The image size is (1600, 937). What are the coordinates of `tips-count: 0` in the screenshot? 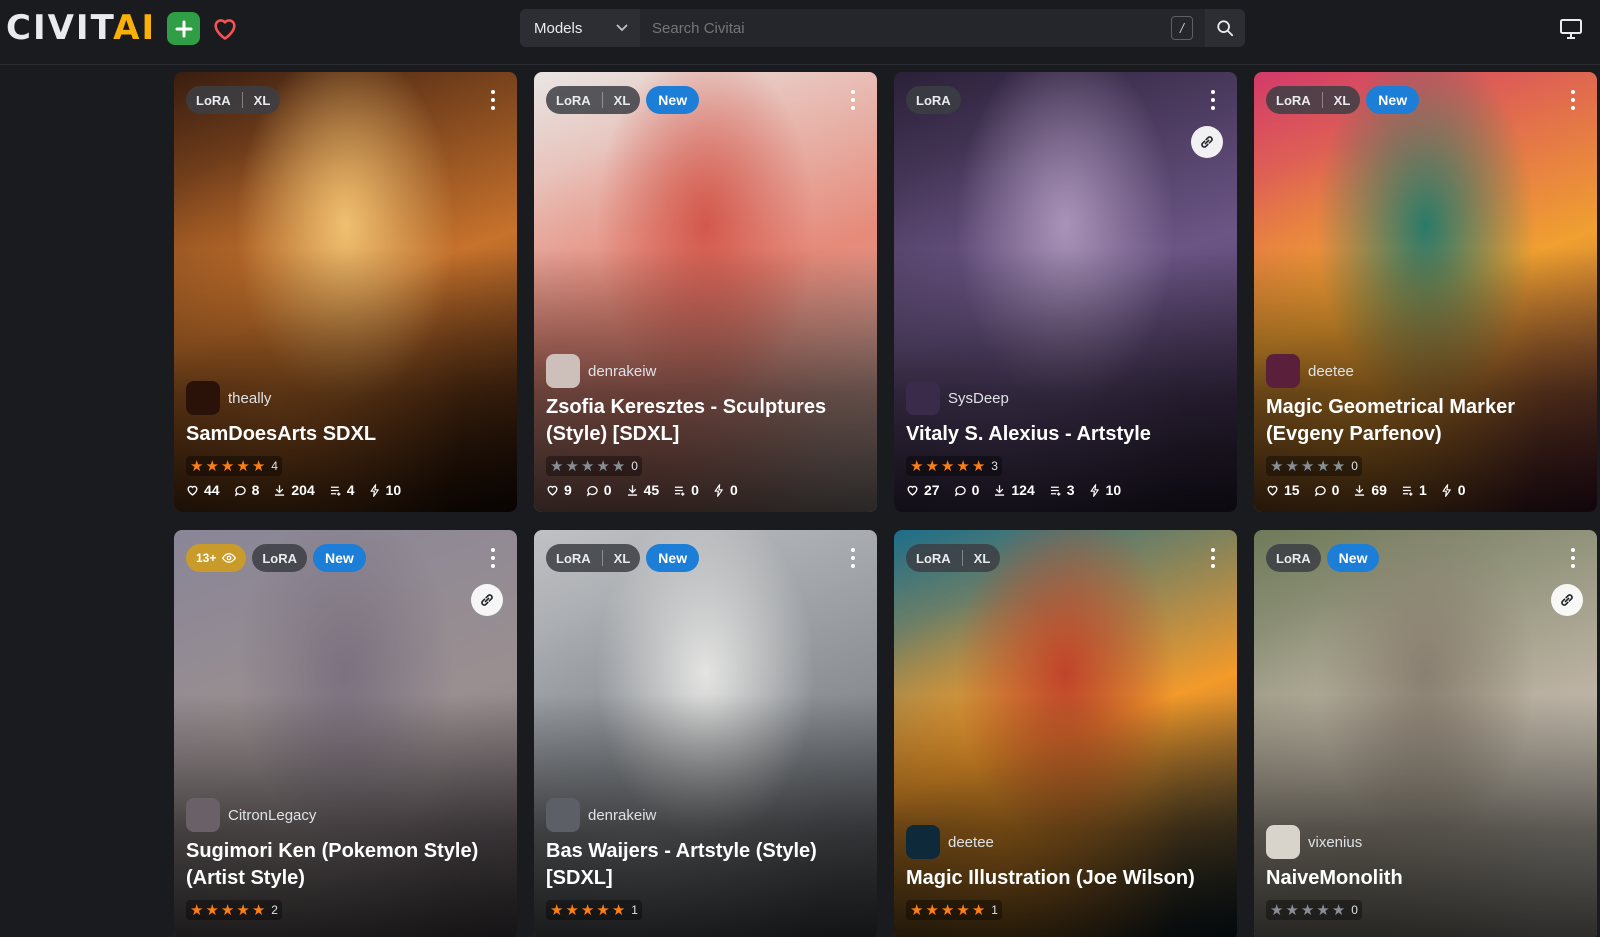 It's located at (733, 490).